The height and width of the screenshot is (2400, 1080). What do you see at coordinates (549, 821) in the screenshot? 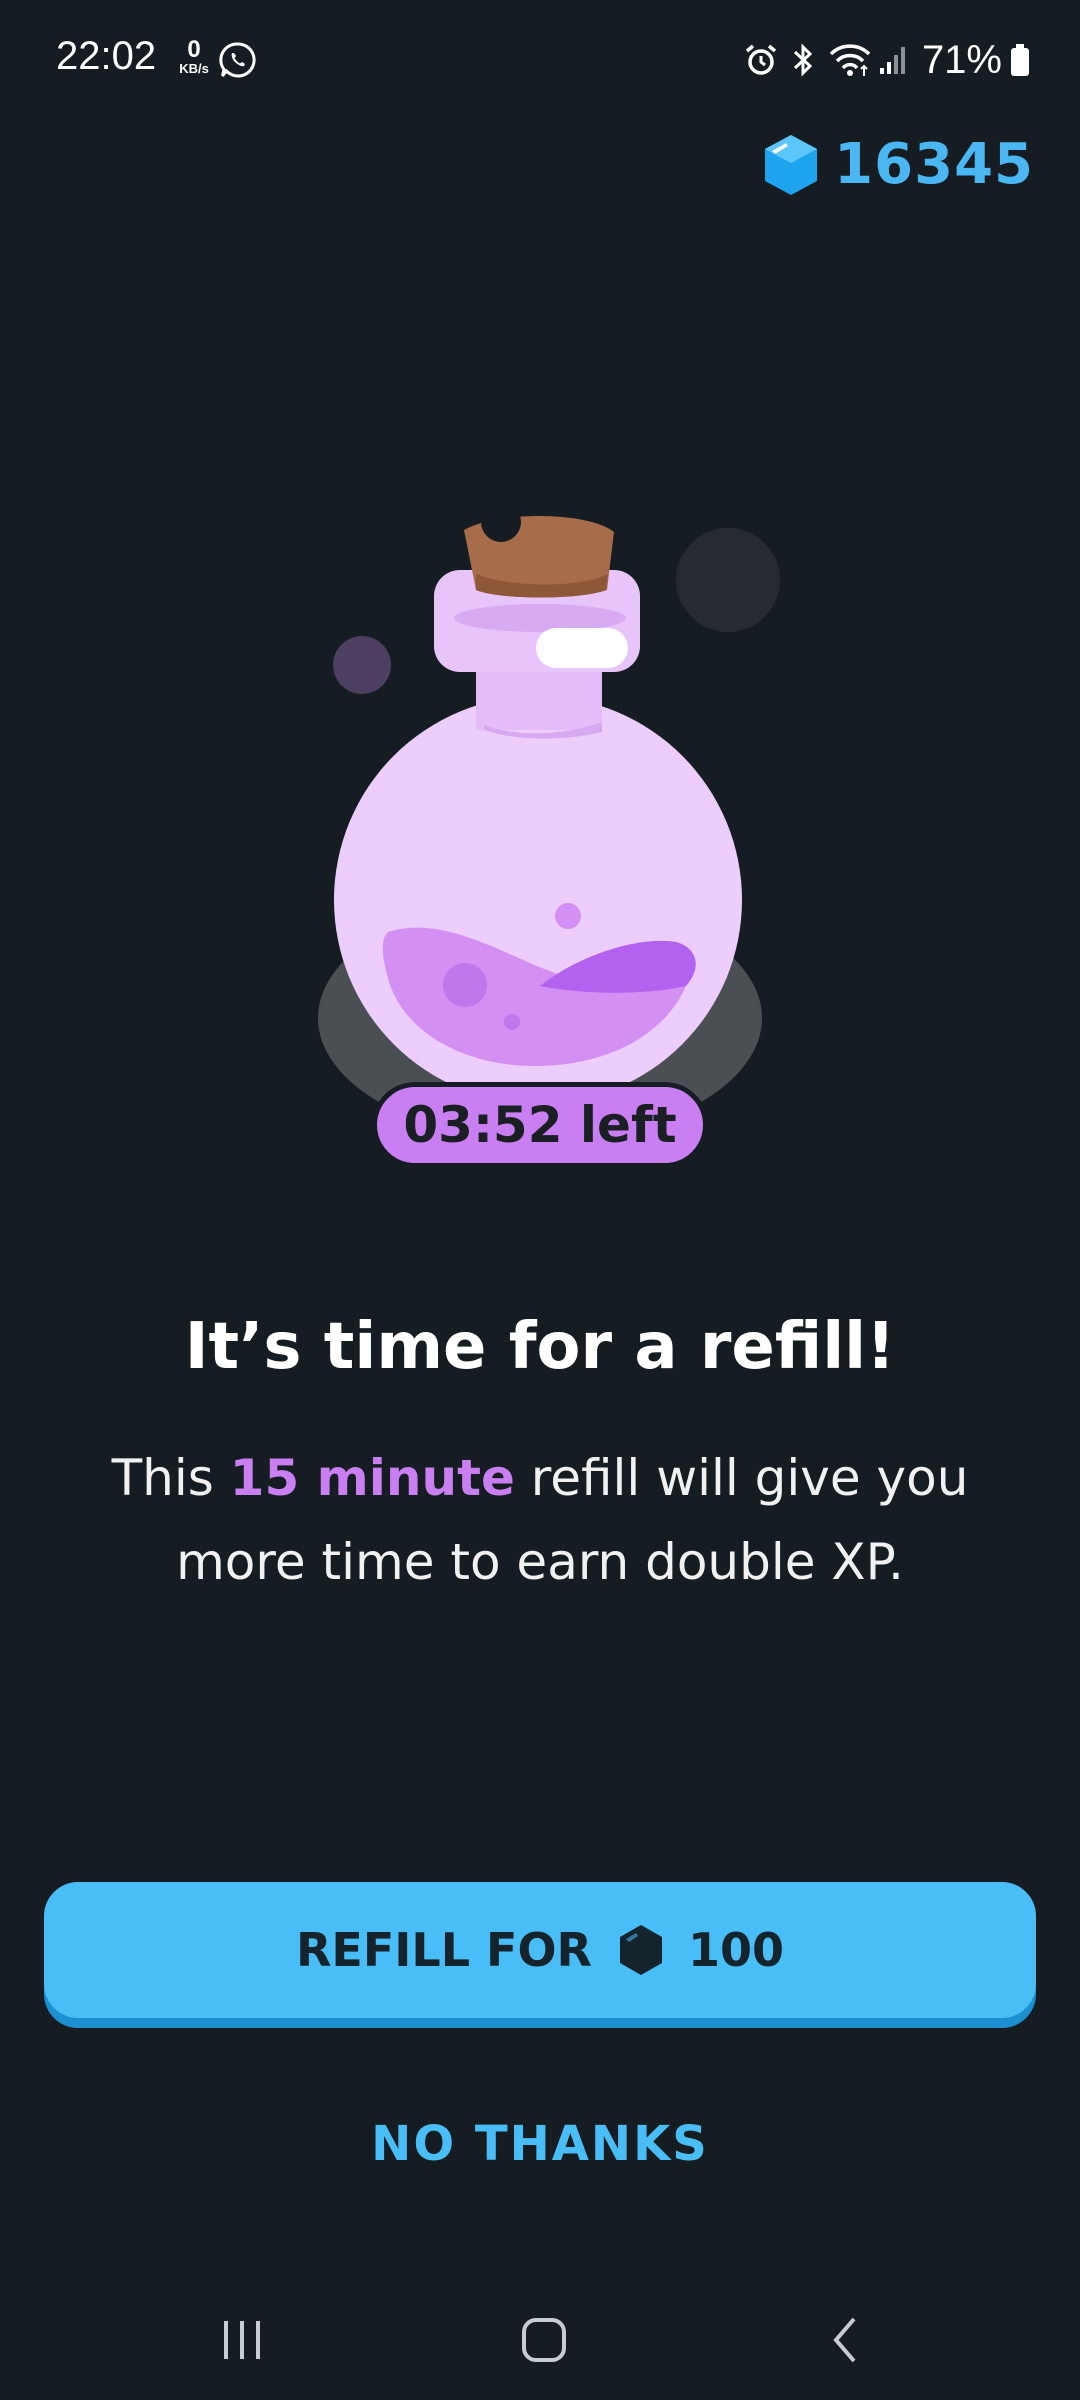
I see `potion-illustration` at bounding box center [549, 821].